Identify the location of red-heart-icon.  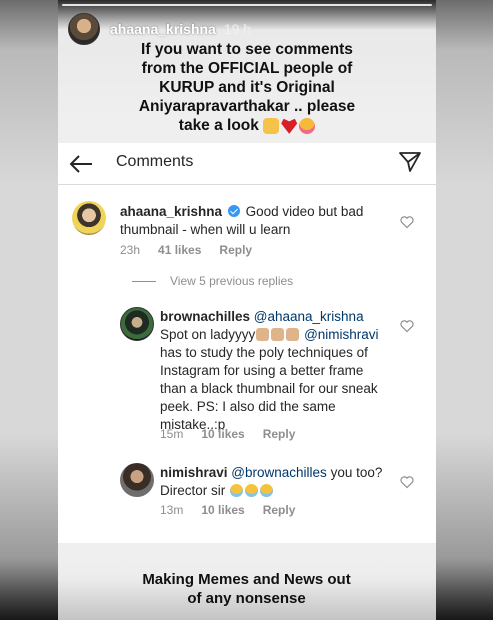
(289, 126).